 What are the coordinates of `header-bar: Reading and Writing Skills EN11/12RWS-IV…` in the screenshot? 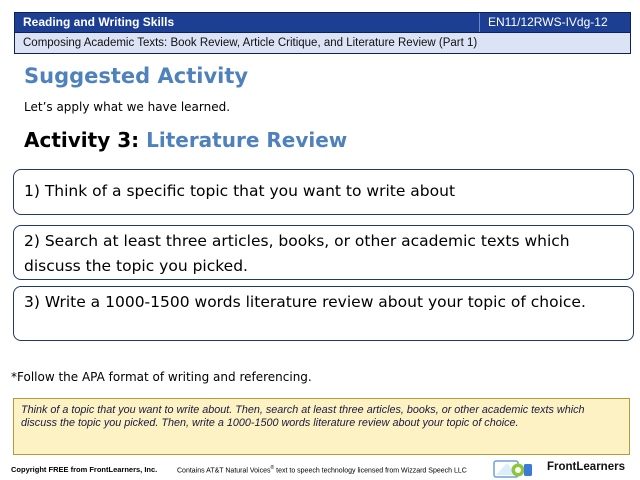 It's located at (322, 22).